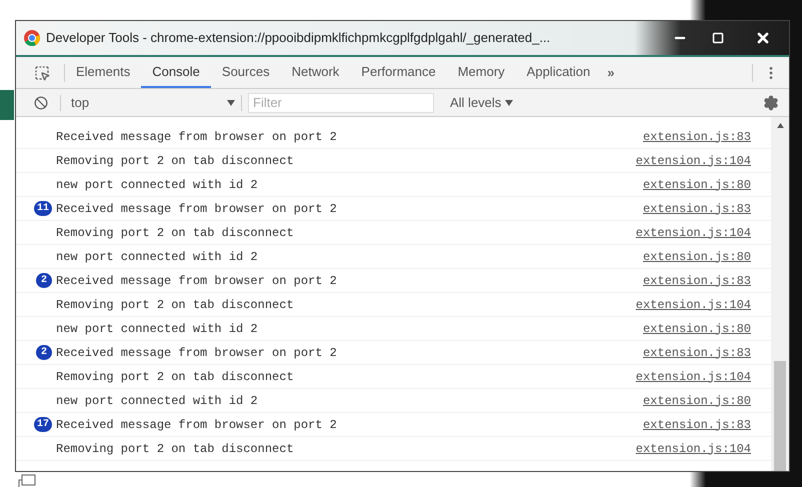  I want to click on repeat-count-badge: 11, so click(43, 208).